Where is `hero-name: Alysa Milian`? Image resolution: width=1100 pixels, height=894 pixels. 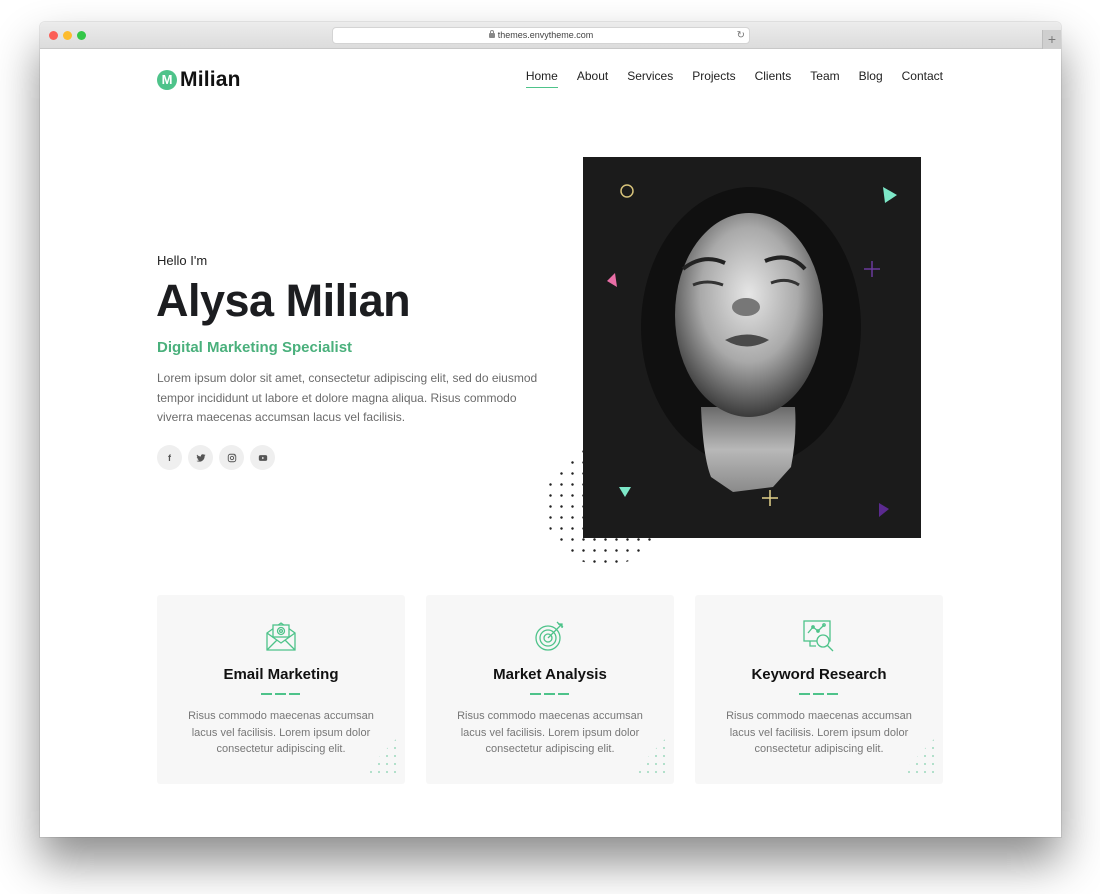
hero-name: Alysa Milian is located at coordinates (283, 300).